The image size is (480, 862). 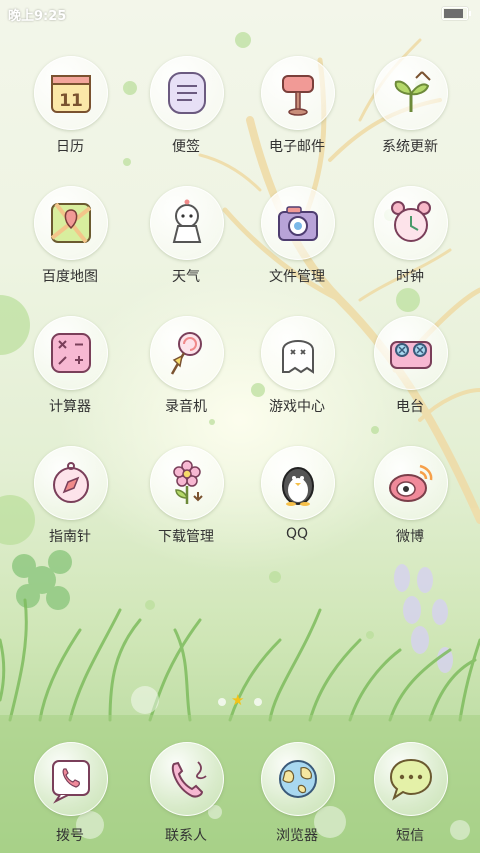 What do you see at coordinates (70, 407) in the screenshot?
I see `app-label: 计算器` at bounding box center [70, 407].